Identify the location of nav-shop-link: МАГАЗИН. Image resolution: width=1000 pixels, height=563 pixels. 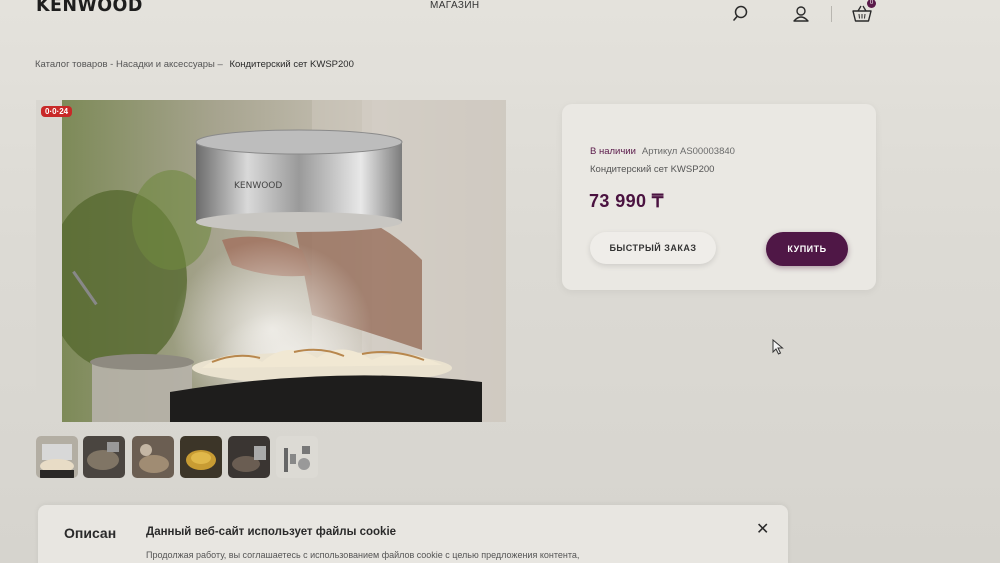
(455, 5).